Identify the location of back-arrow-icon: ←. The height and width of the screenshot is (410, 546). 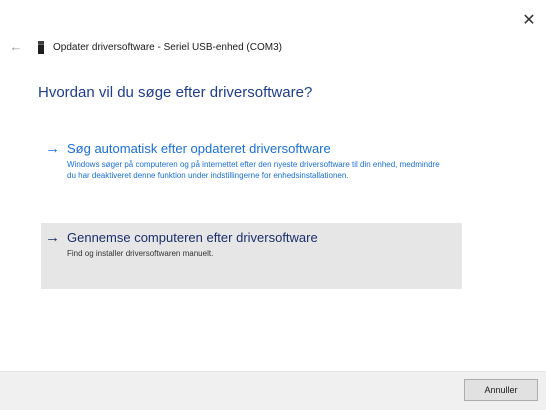
(16, 46).